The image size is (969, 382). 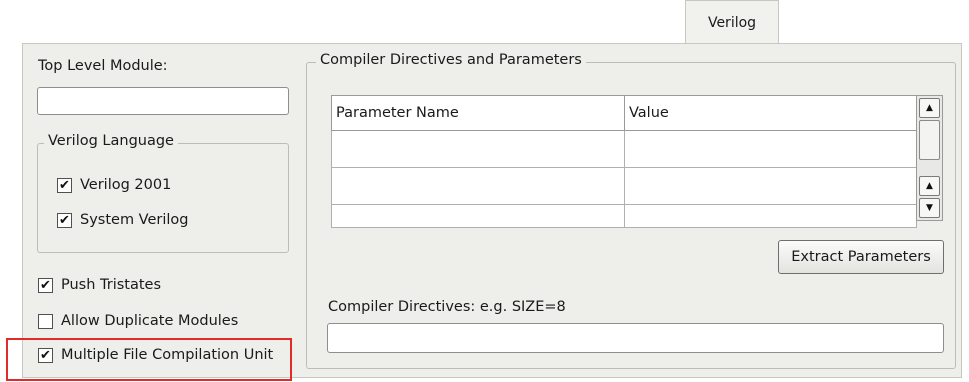 I want to click on tab-verilog-label: Verilog, so click(x=732, y=22).